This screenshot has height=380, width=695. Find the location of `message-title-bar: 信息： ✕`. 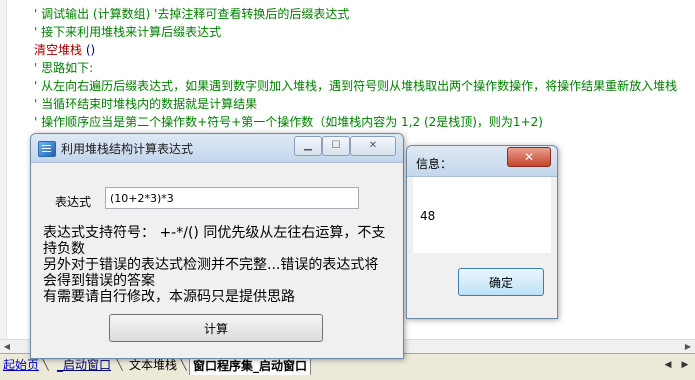

message-title-bar: 信息： ✕ is located at coordinates (482, 161).